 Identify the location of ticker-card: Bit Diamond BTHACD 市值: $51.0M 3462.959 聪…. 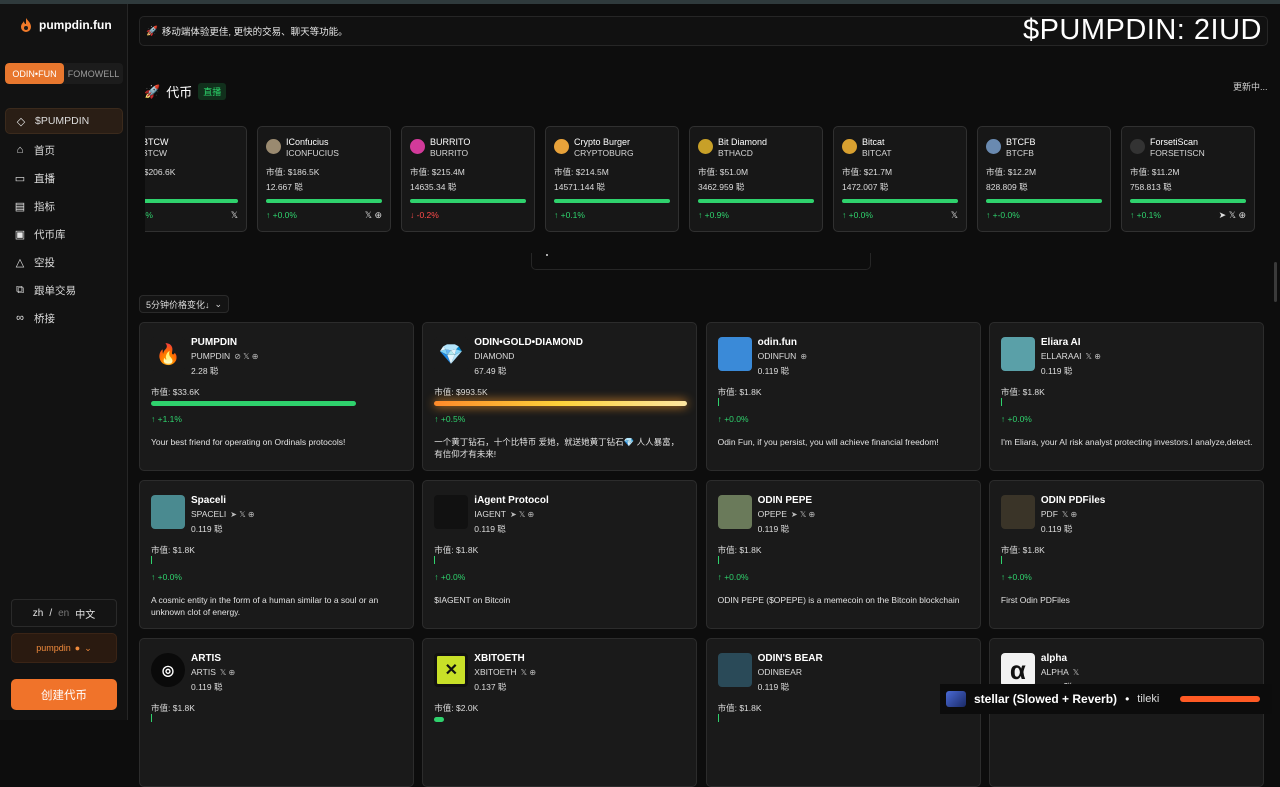
(756, 179).